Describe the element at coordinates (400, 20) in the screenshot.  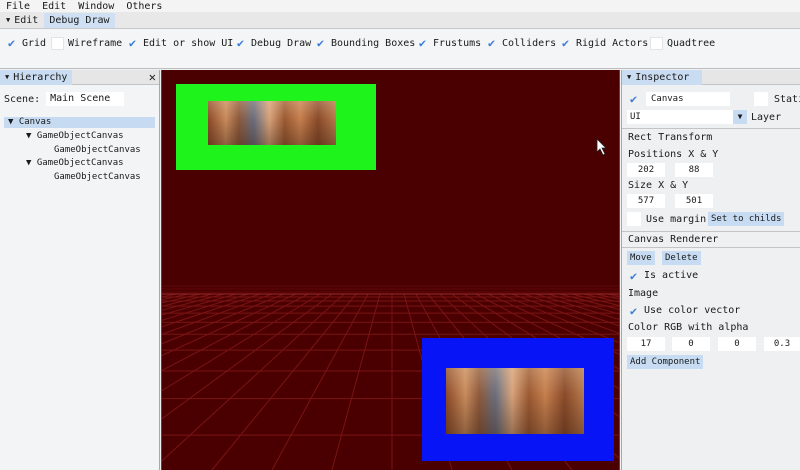
I see `tab-bar: ▼ Edit Debug Draw` at that location.